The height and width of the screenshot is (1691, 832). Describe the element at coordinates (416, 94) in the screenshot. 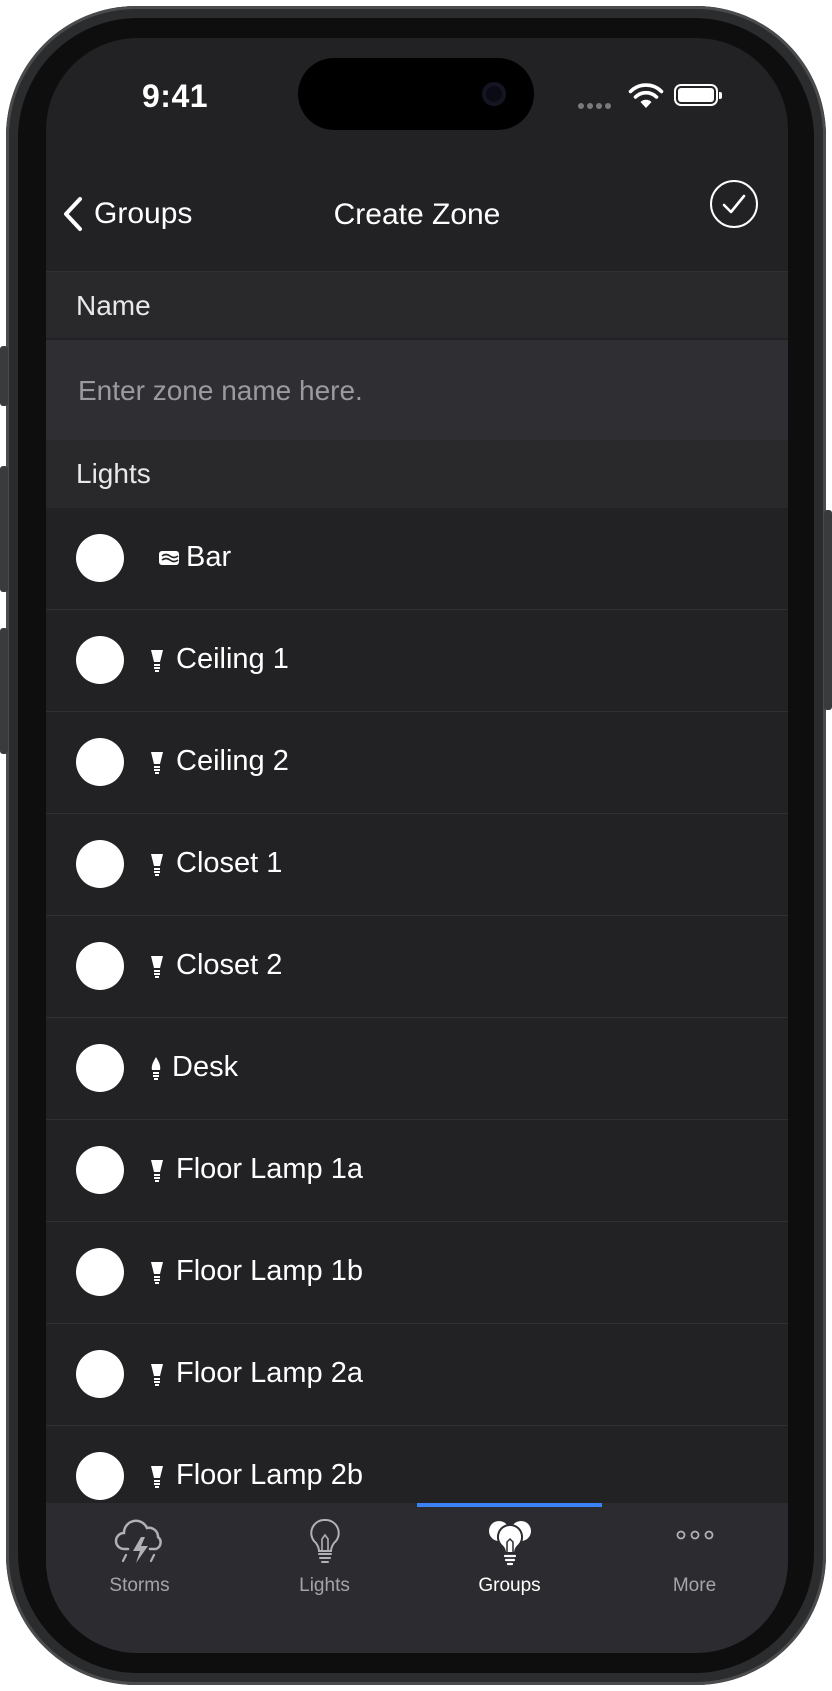

I see `dynamic-island` at that location.